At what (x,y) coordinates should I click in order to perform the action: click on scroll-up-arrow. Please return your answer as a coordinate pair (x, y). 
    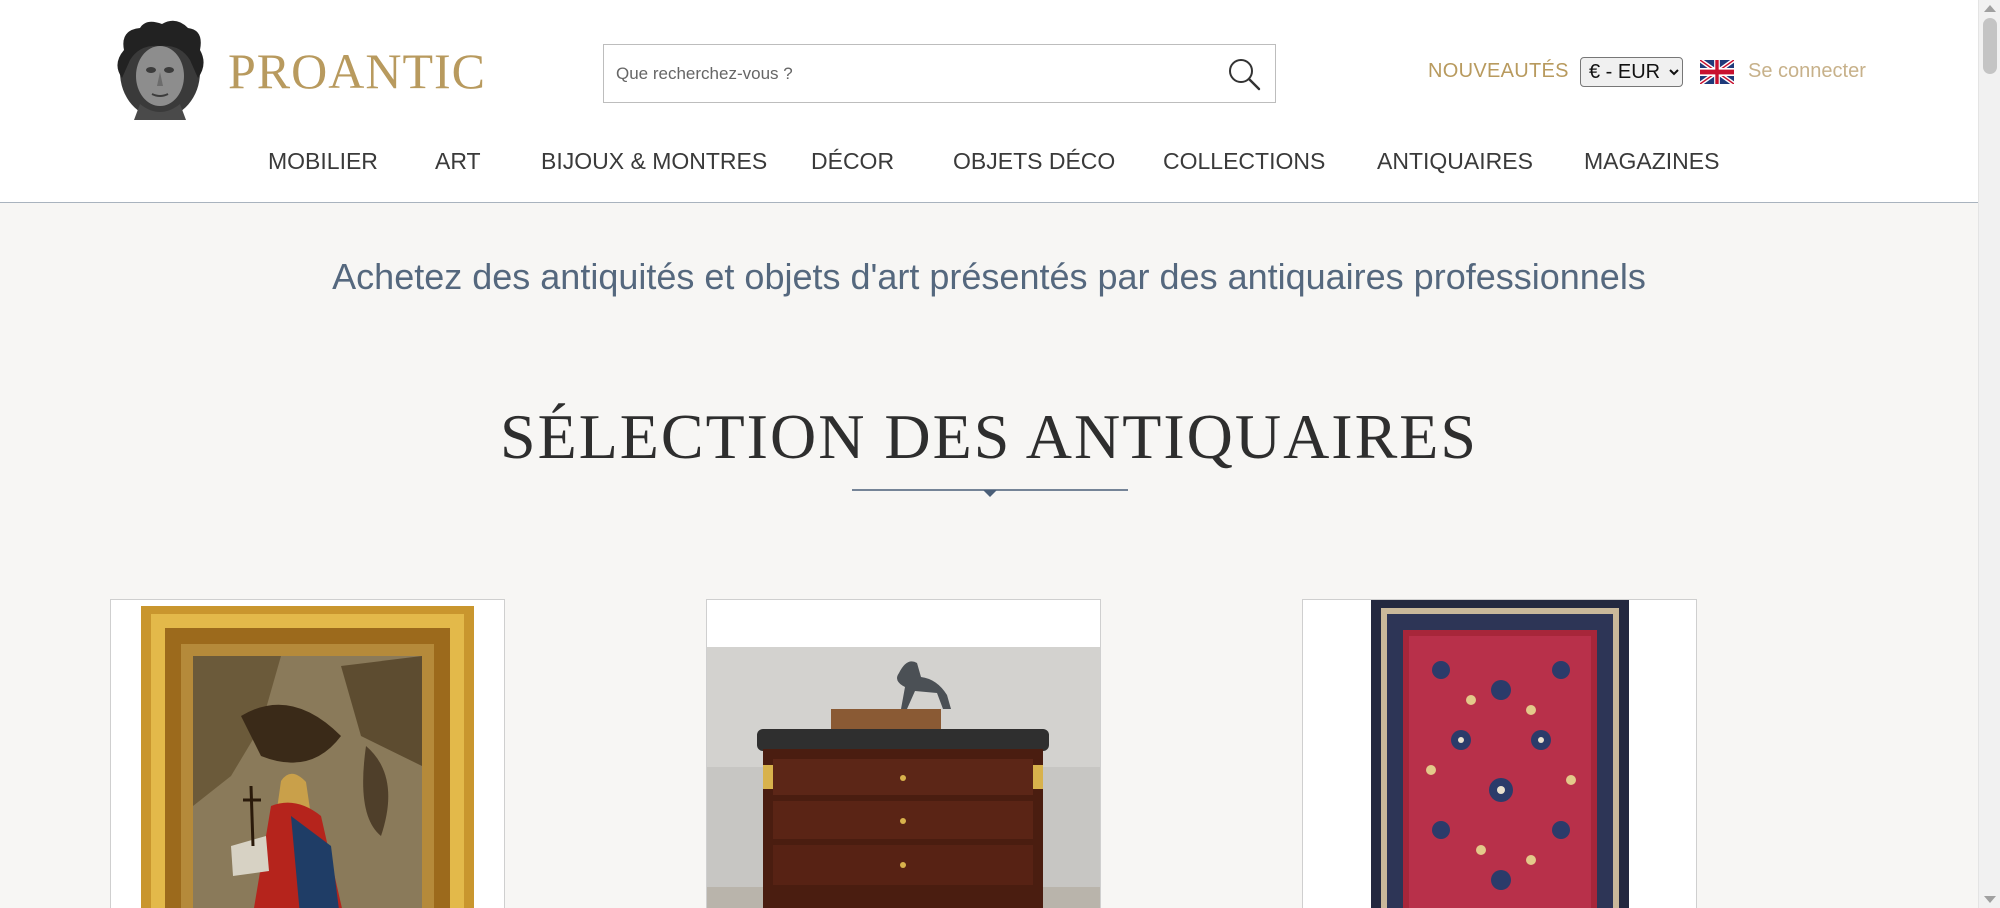
    Looking at the image, I should click on (1990, 8).